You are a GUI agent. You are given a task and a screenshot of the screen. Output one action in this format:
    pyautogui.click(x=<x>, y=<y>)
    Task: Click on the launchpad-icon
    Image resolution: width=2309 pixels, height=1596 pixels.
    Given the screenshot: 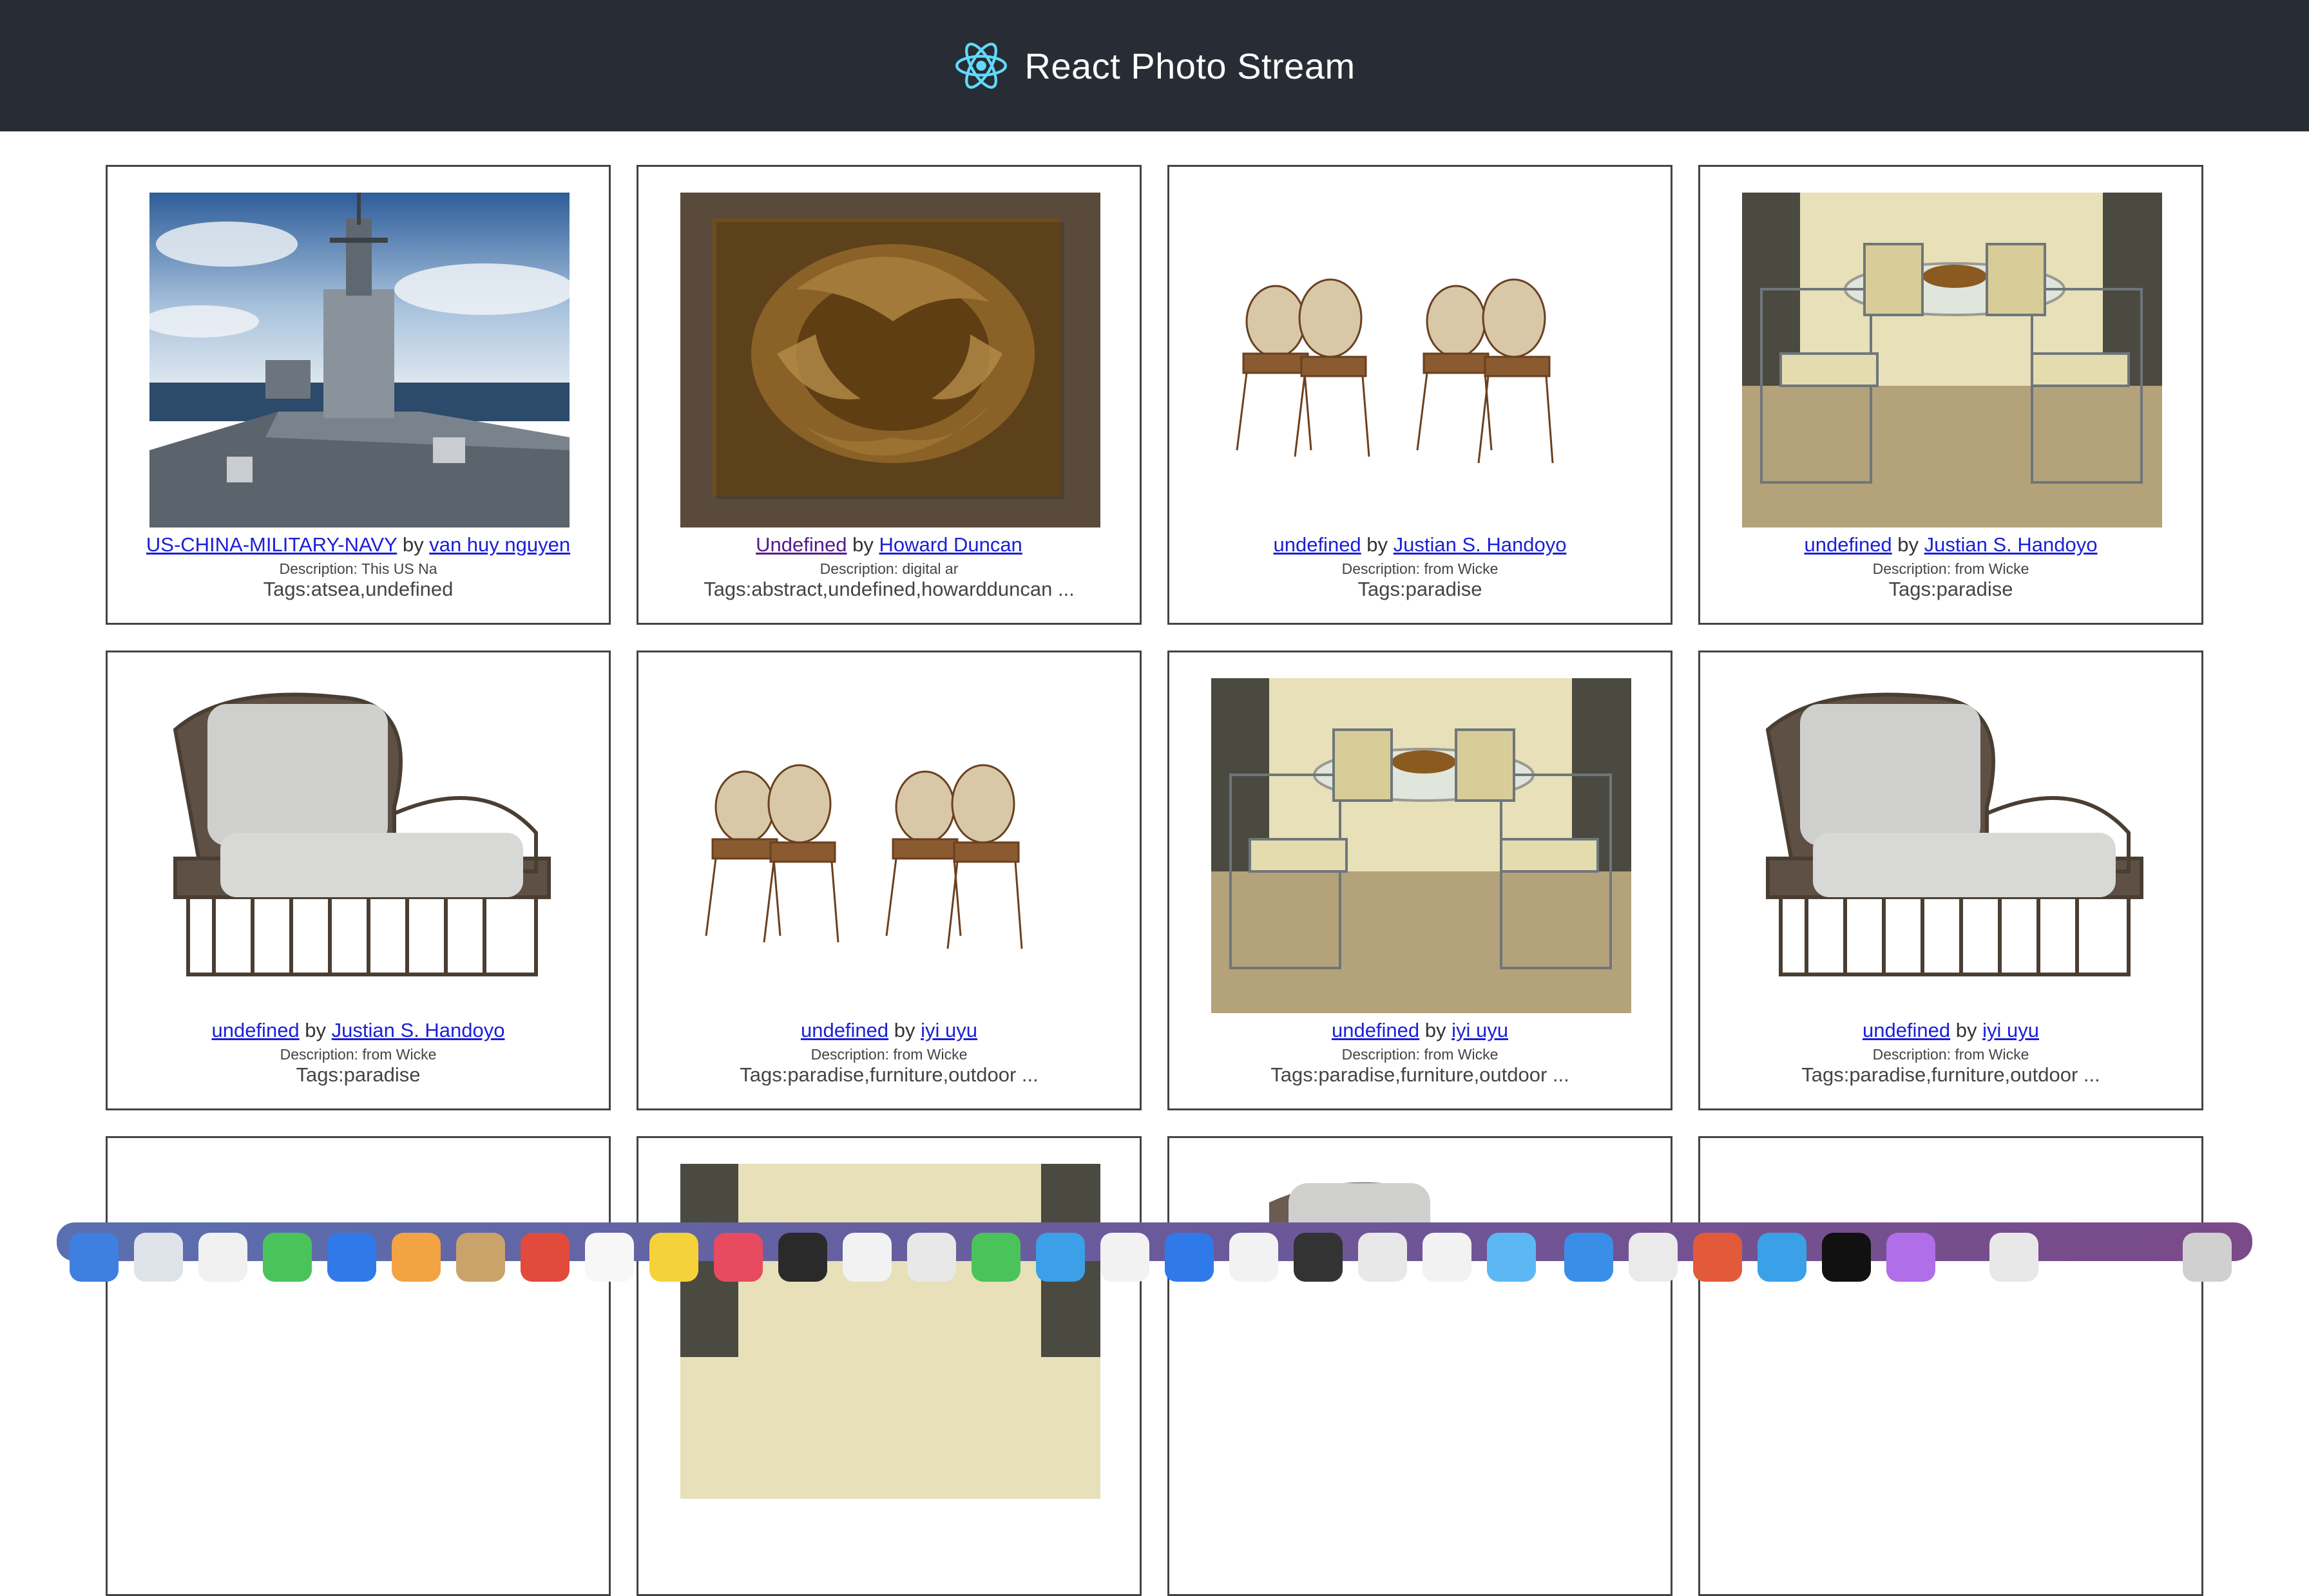 What is the action you would take?
    pyautogui.click(x=158, y=1257)
    